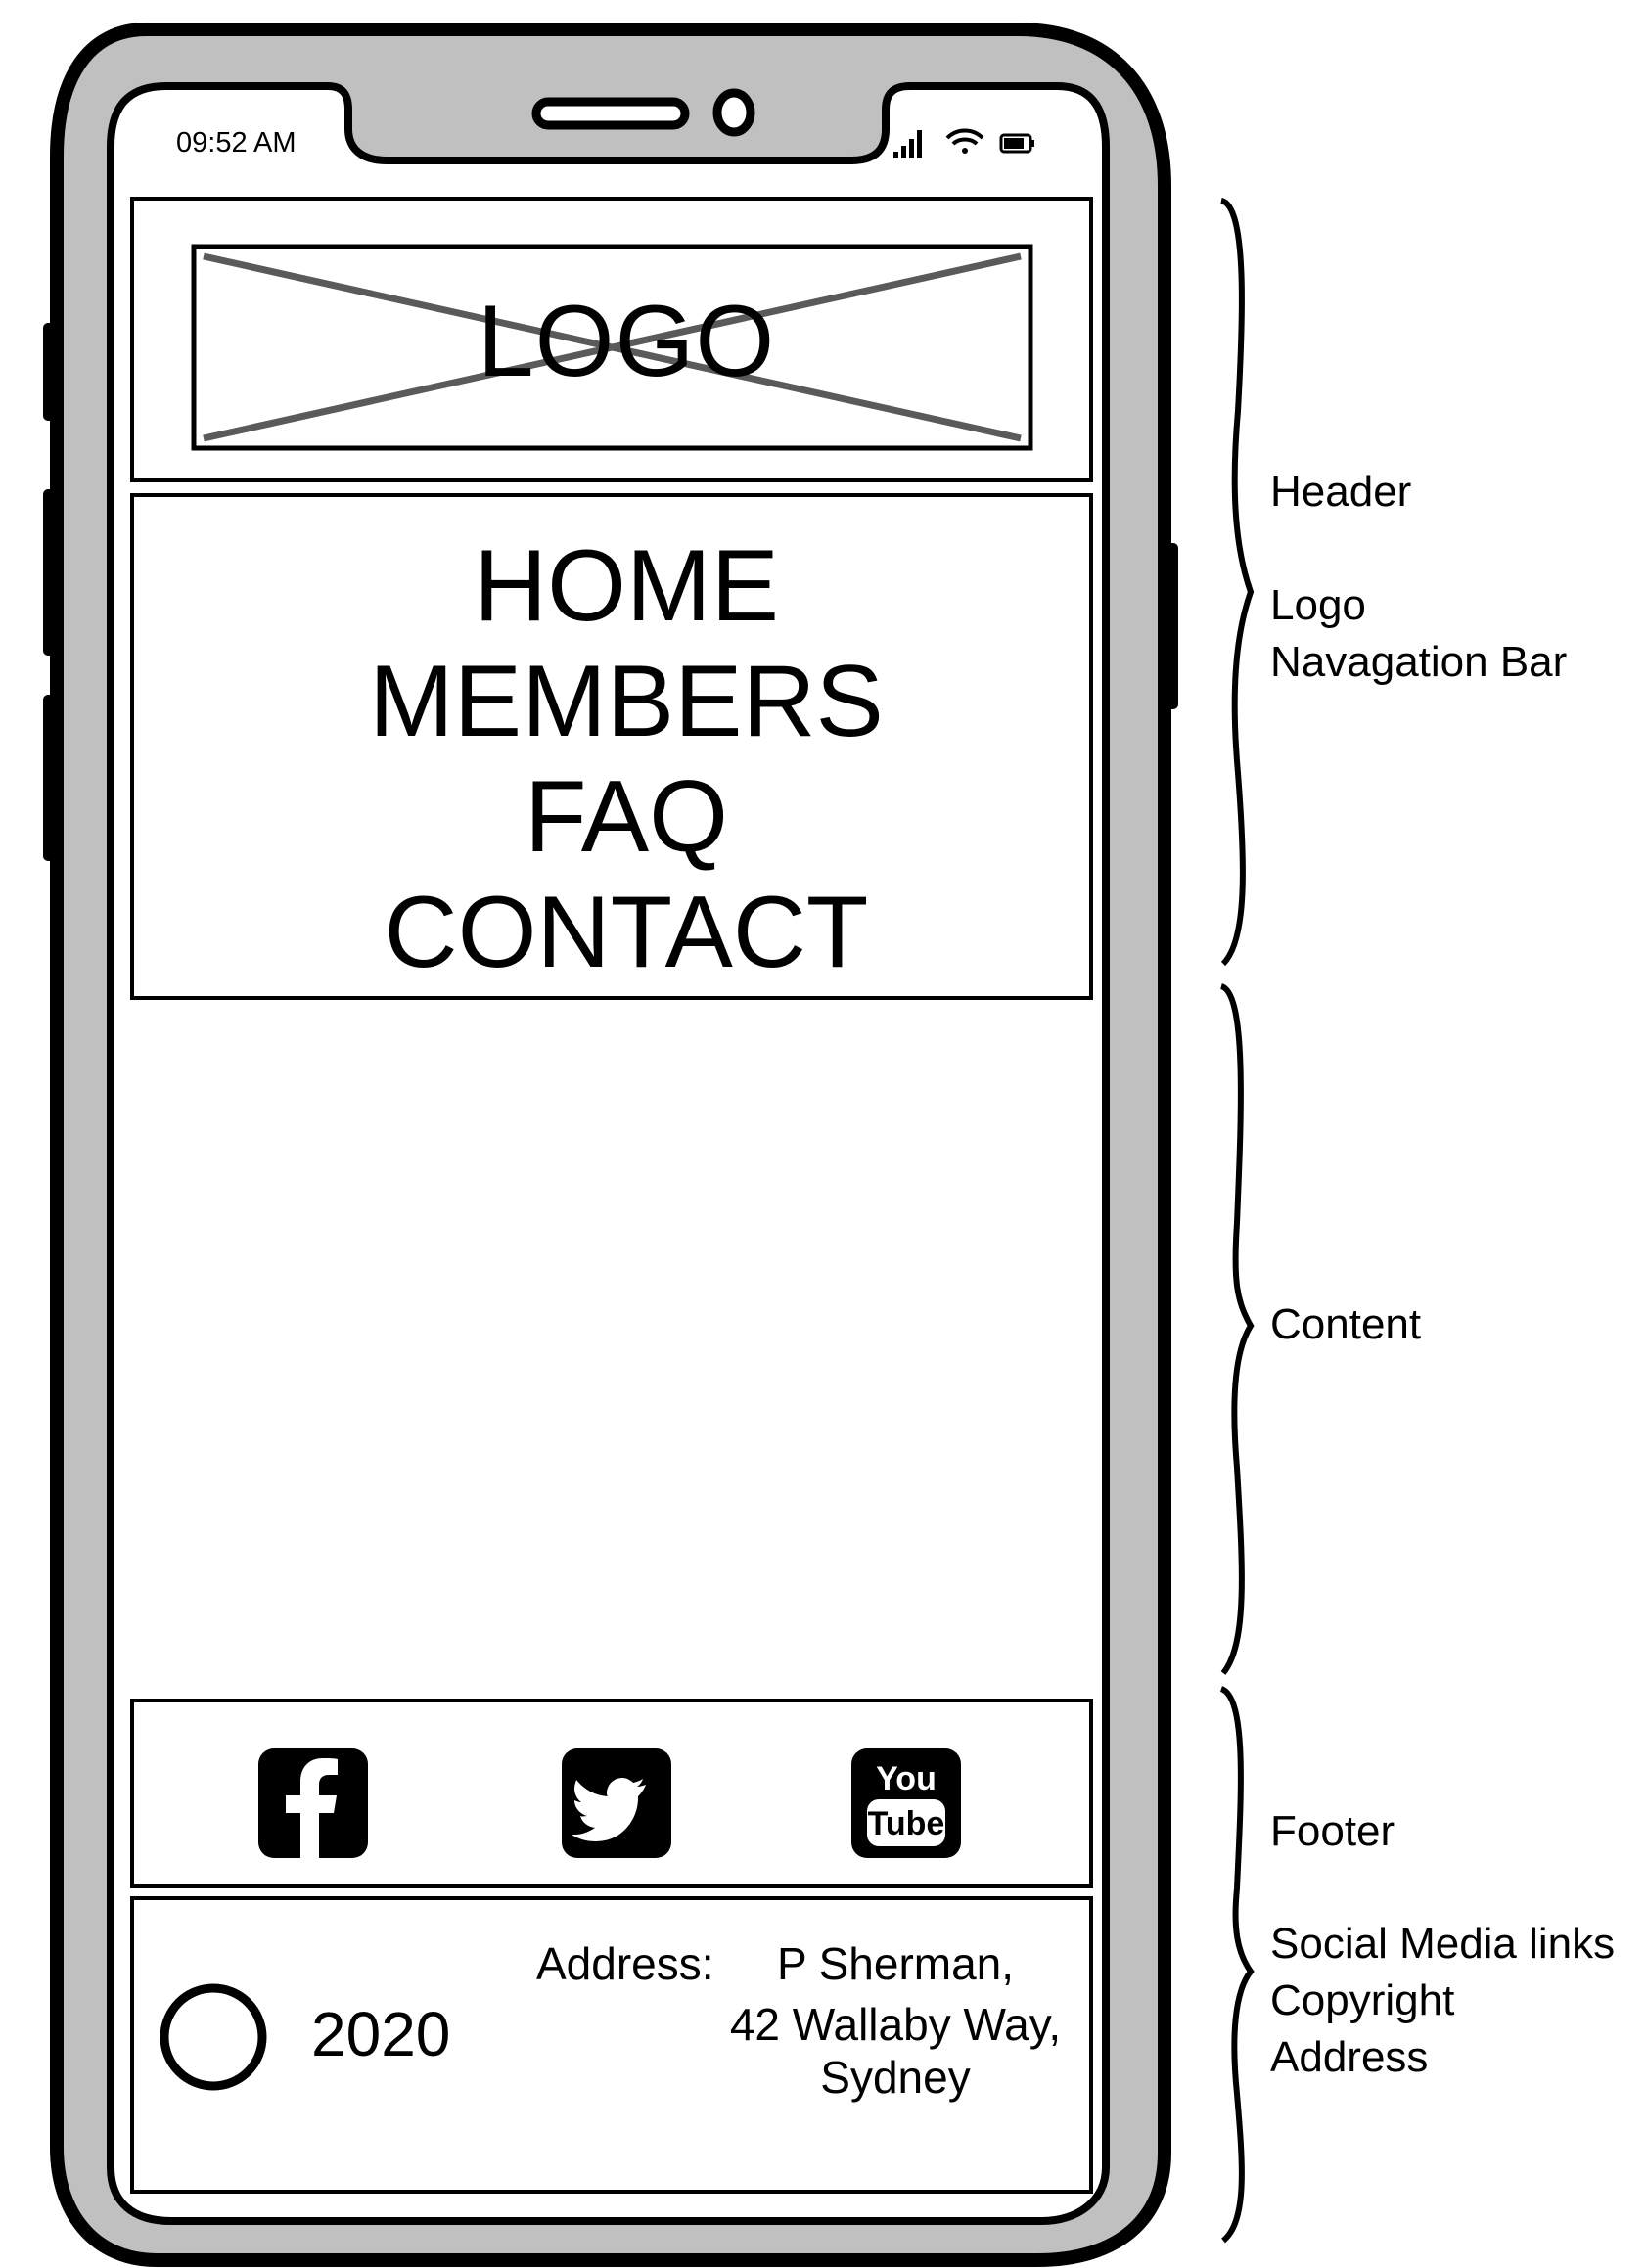 This screenshot has width=1646, height=2268. What do you see at coordinates (907, 144) in the screenshot?
I see `signal-icon` at bounding box center [907, 144].